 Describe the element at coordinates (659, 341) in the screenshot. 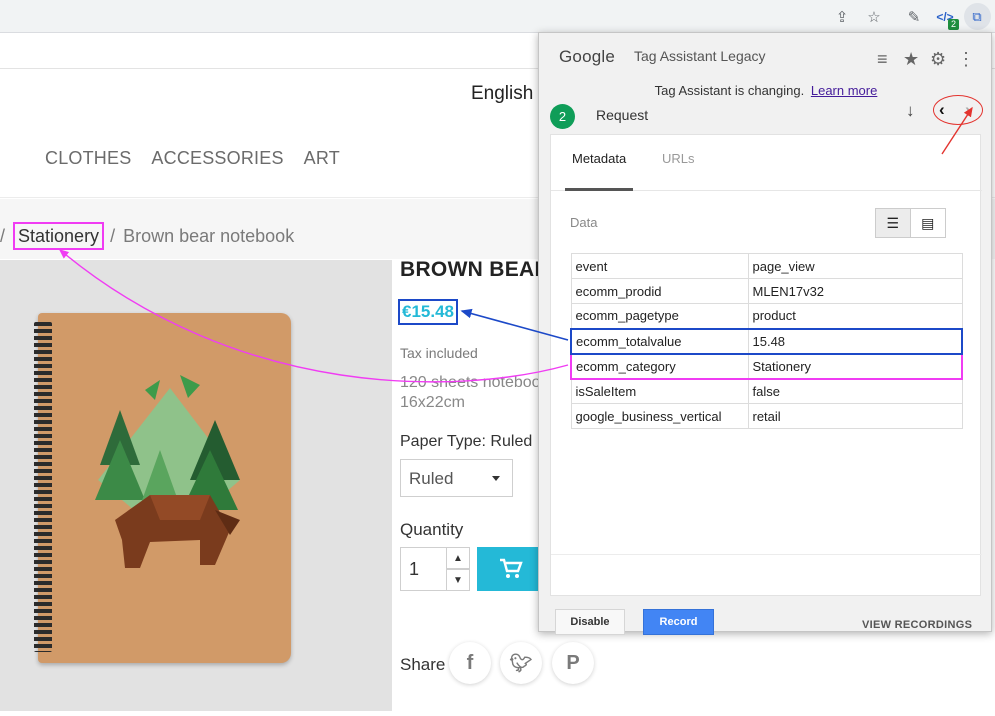

I see `row-key: ecomm_totalvalue` at that location.